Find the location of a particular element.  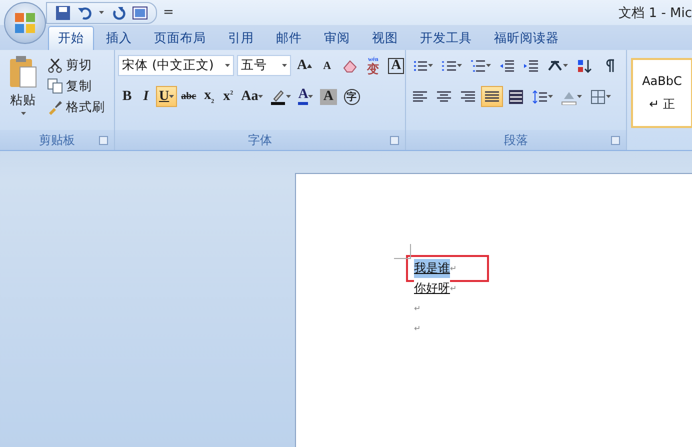

group-label: 字体 is located at coordinates (260, 140).